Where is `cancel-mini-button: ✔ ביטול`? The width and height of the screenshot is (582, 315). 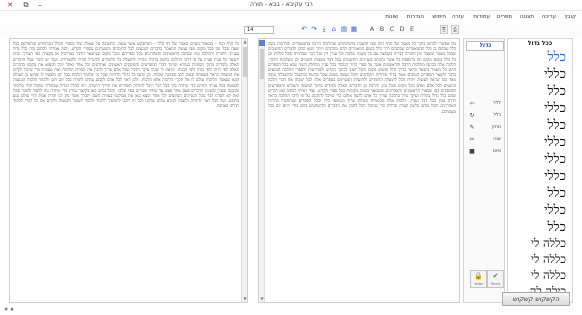 cancel-mini-button: ✔ ביטול is located at coordinates (495, 279).